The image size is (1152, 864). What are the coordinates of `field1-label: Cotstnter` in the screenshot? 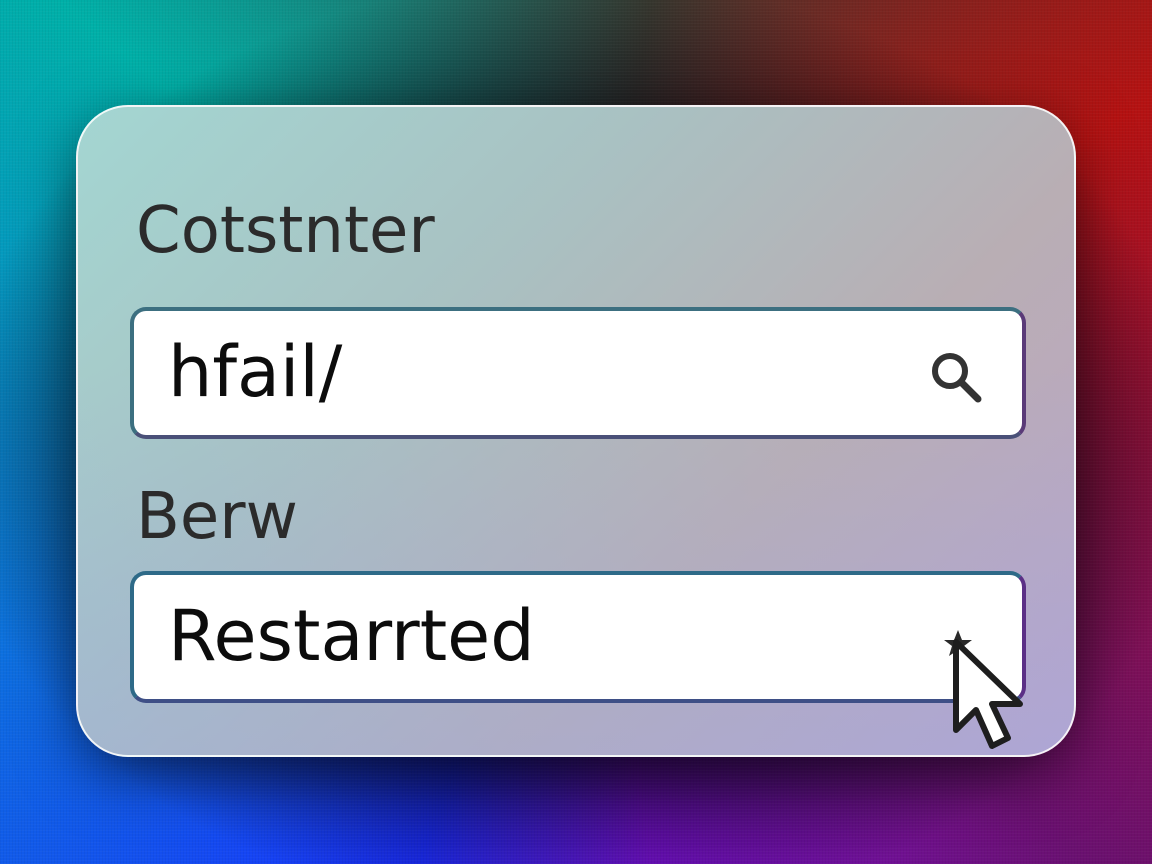 It's located at (285, 231).